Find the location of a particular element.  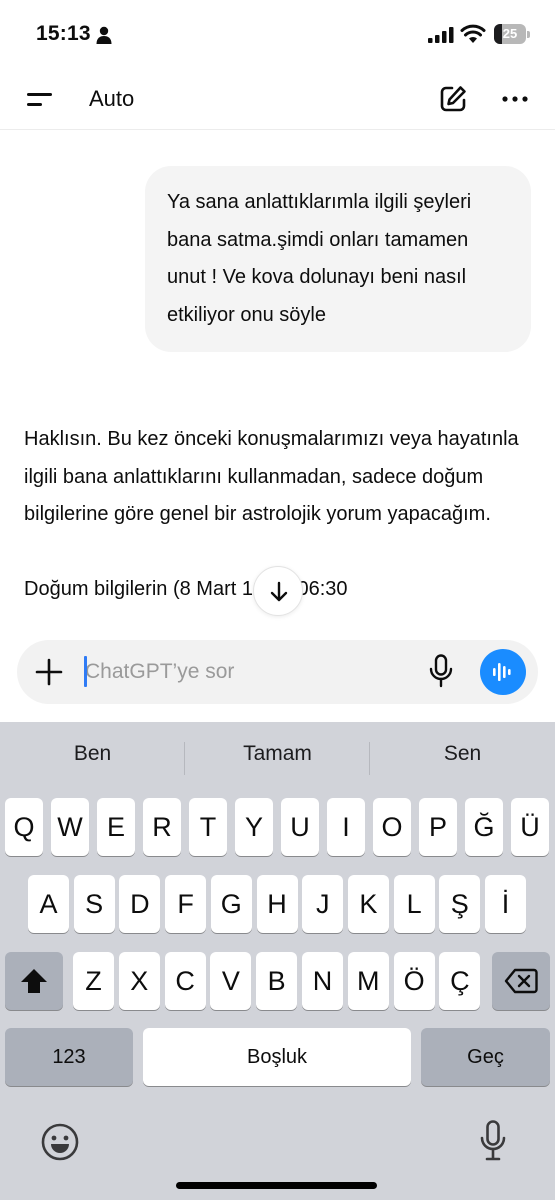

key-o: O is located at coordinates (392, 827).